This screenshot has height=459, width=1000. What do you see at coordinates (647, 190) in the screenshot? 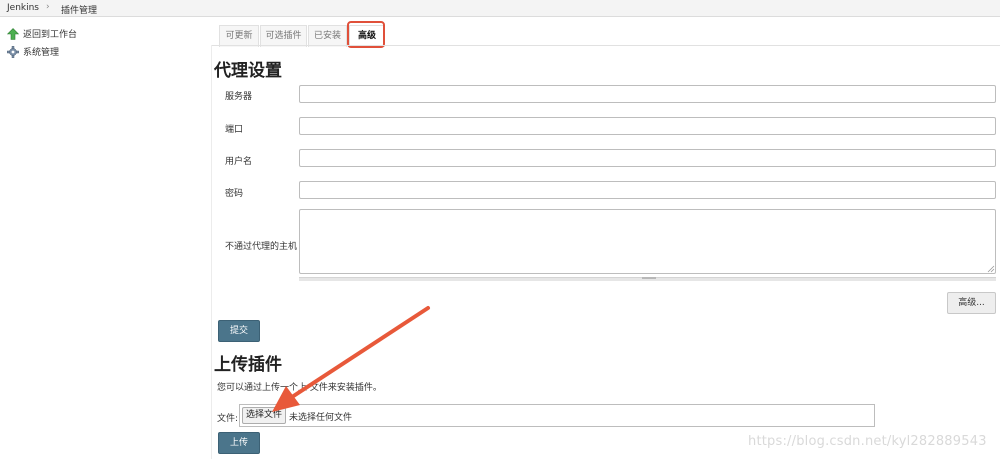
I see `password-input` at bounding box center [647, 190].